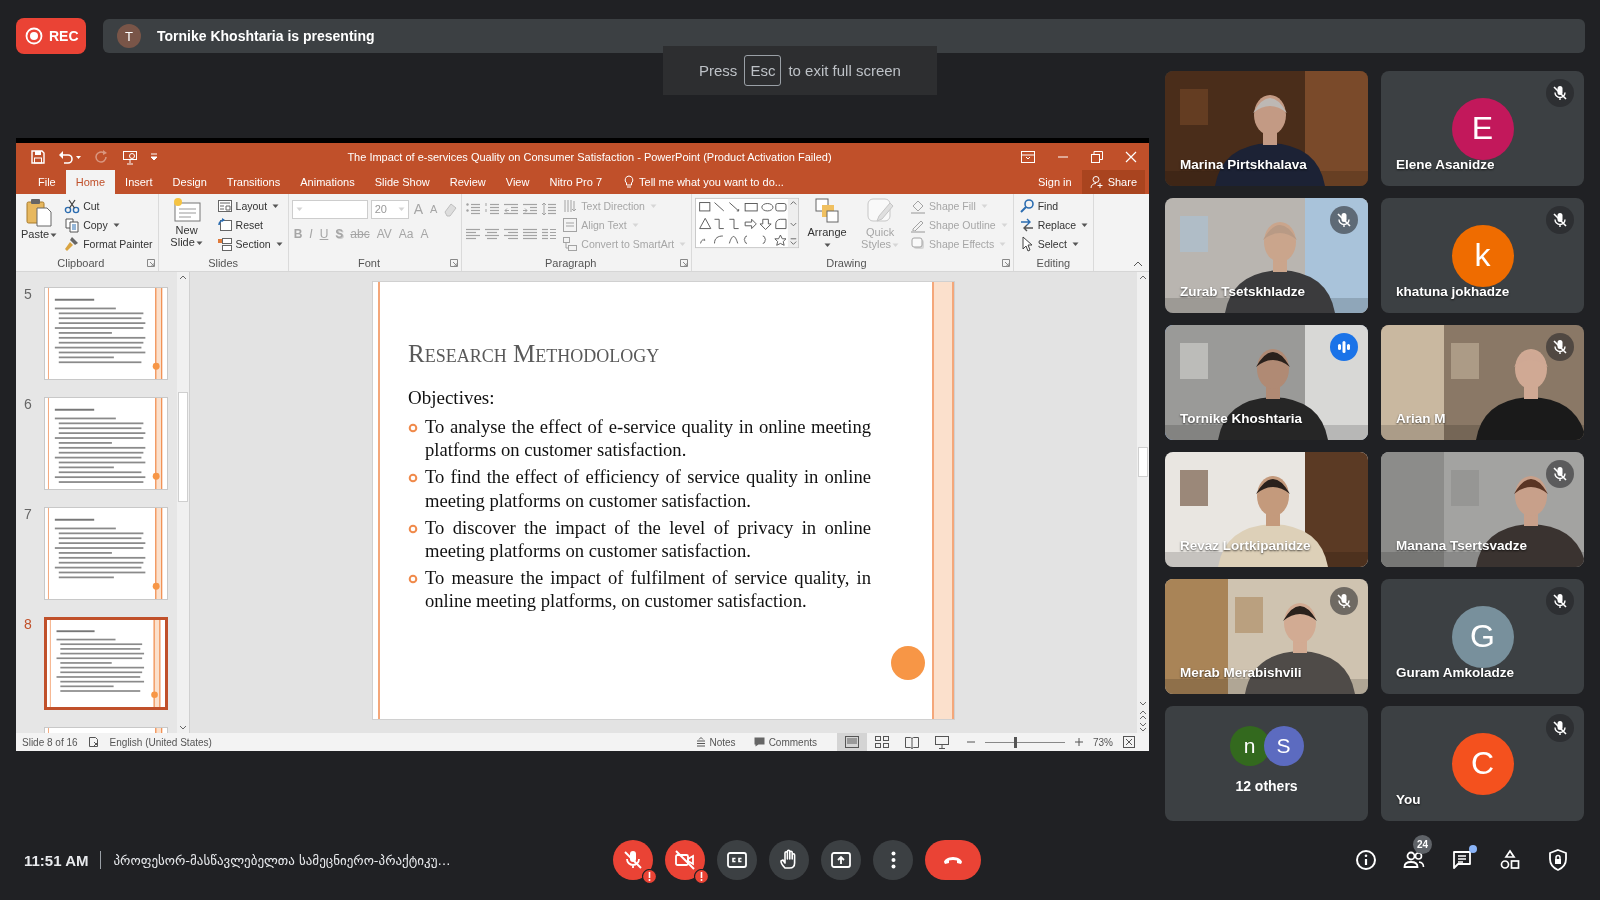  I want to click on avatar: T, so click(129, 36).